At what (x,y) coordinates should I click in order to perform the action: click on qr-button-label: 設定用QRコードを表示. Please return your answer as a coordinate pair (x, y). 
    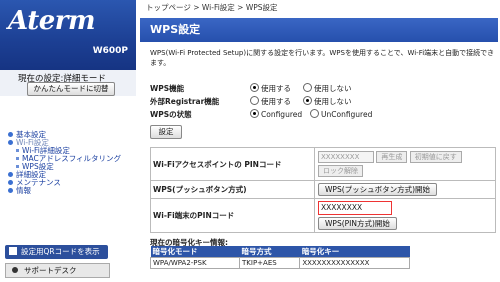
    Looking at the image, I should click on (60, 251).